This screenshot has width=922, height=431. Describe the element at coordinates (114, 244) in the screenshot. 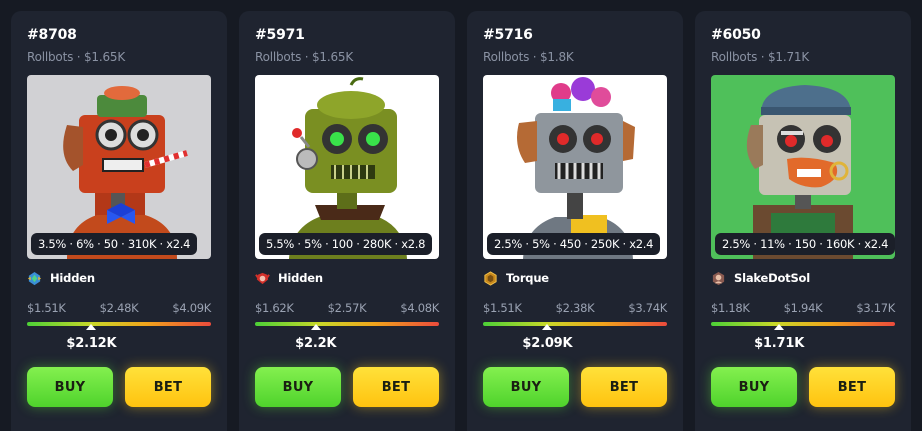

I see `stats-badge: 3.5% · 6% · 50 · 310K · x2.4` at that location.